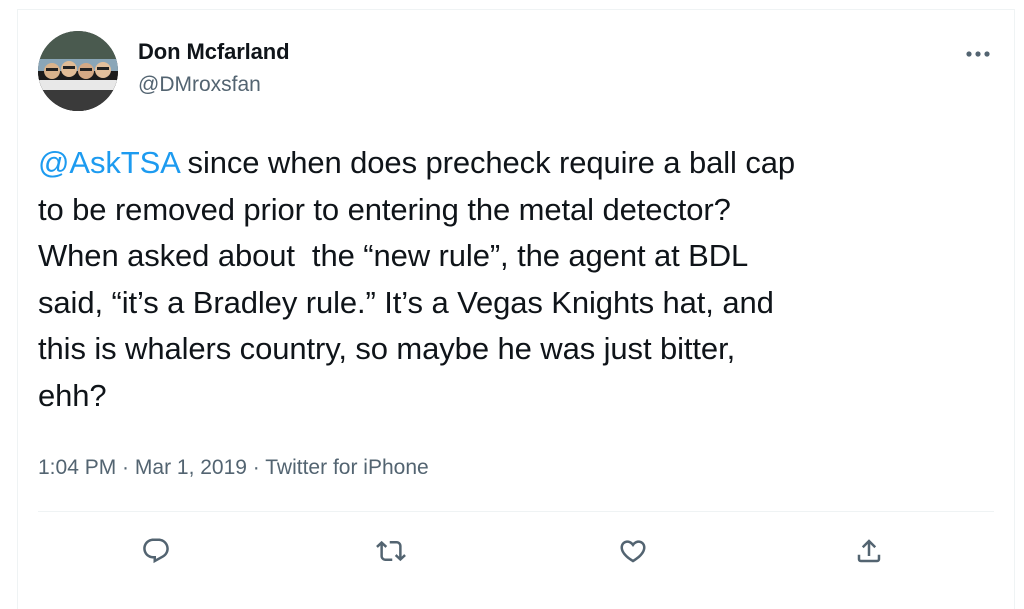 The width and height of the screenshot is (1024, 609). I want to click on tweet-date: Mar 1, 2019, so click(191, 467).